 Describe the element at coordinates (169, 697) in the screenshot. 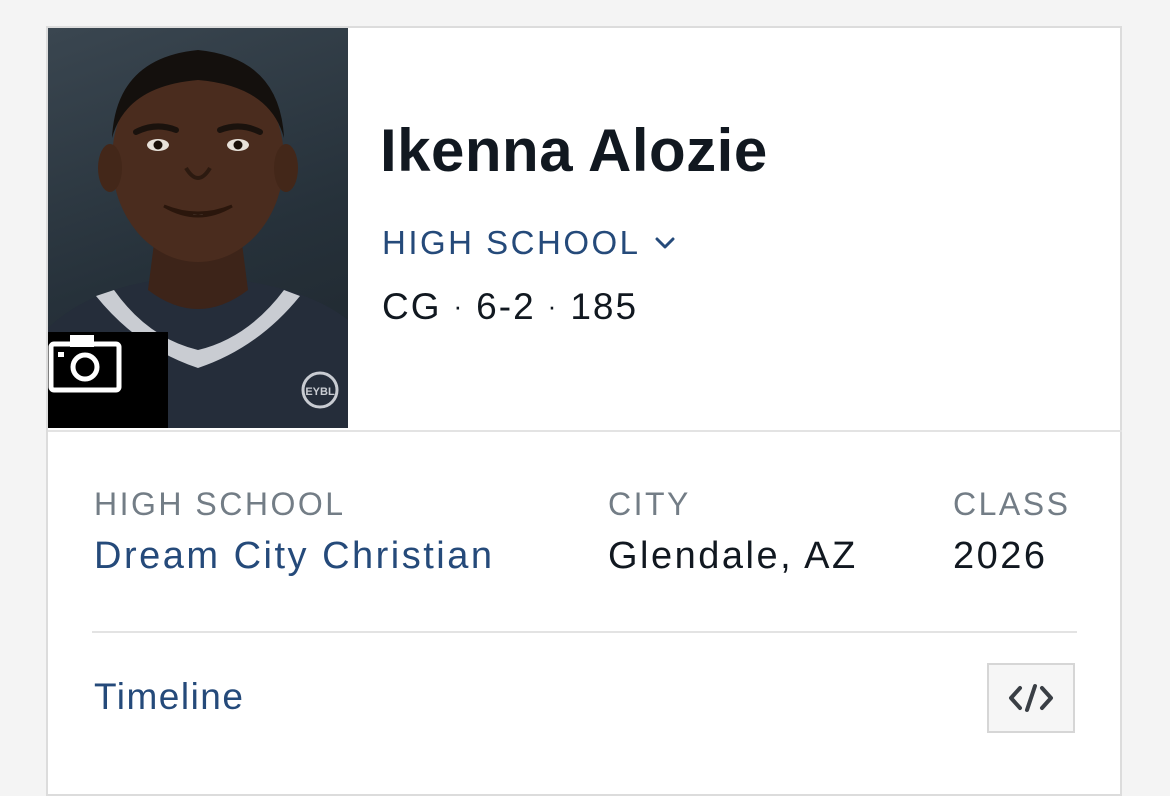

I see `timeline-link: Timeline` at that location.